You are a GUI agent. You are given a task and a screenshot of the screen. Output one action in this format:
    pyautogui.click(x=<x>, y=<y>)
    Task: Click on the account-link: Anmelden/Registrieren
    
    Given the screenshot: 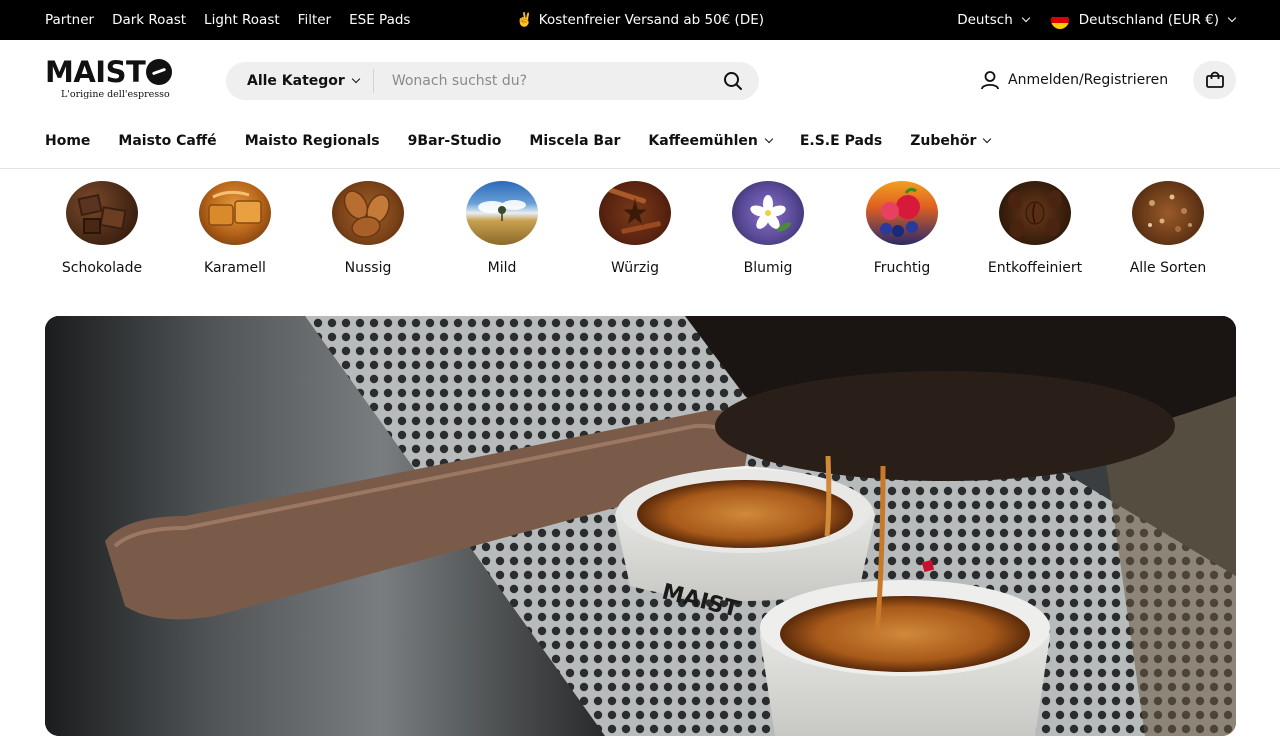 What is the action you would take?
    pyautogui.click(x=1074, y=80)
    